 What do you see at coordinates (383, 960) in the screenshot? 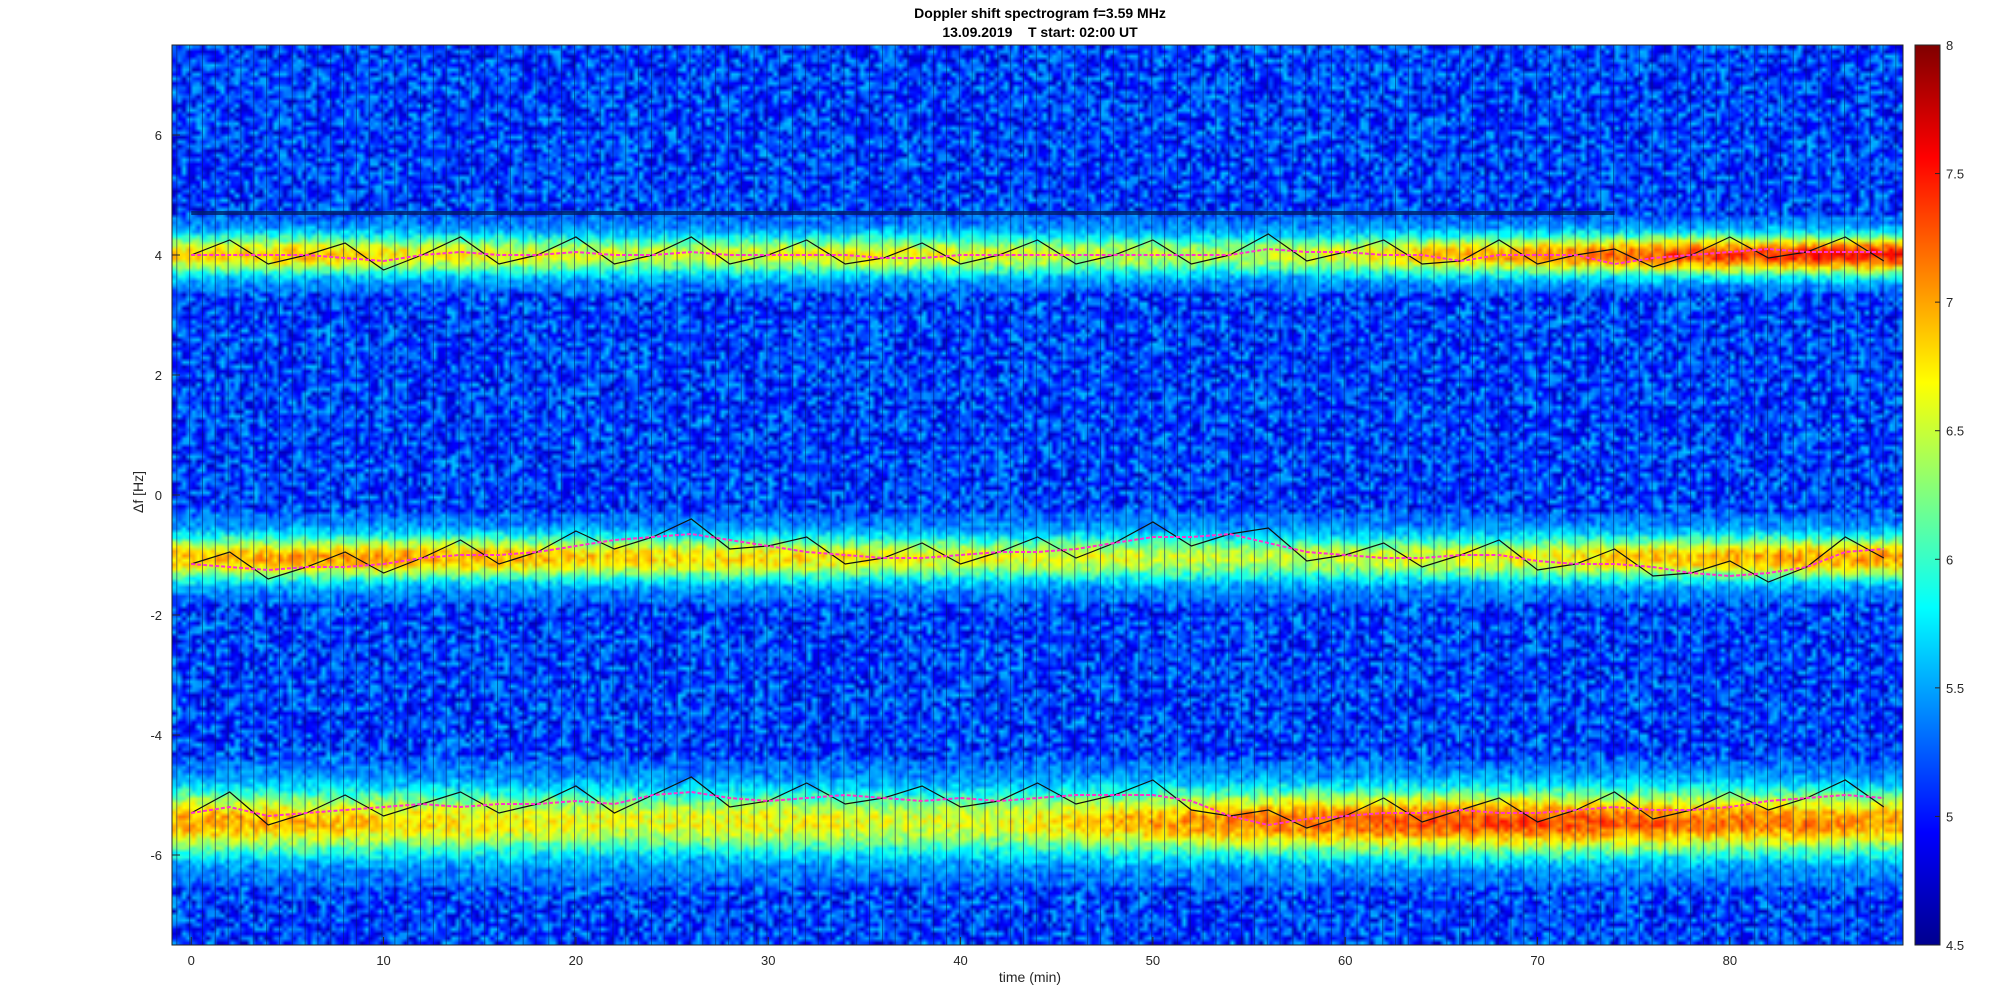
I see `x-tick-label: 10` at bounding box center [383, 960].